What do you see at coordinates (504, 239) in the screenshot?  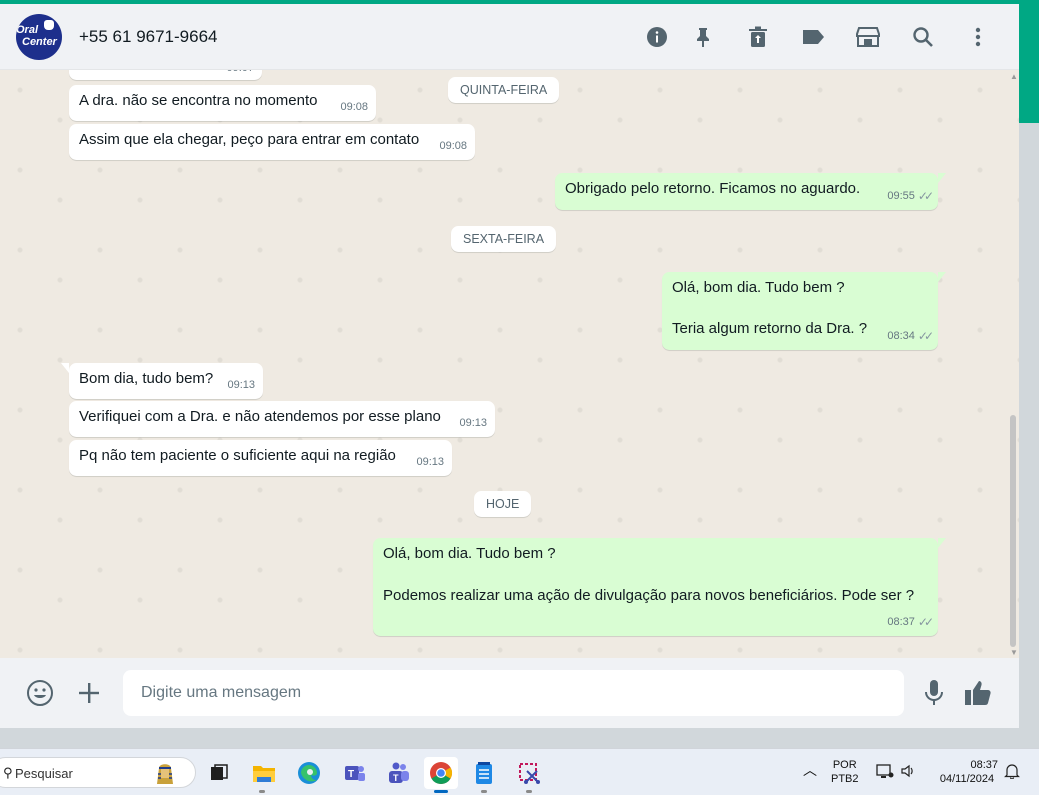 I see `day-label: SEXTA-FEIRA` at bounding box center [504, 239].